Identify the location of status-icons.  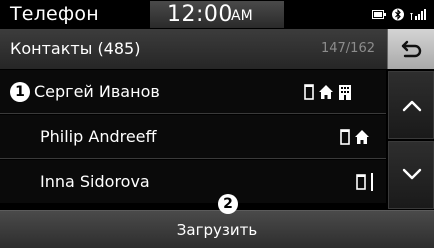
(399, 14).